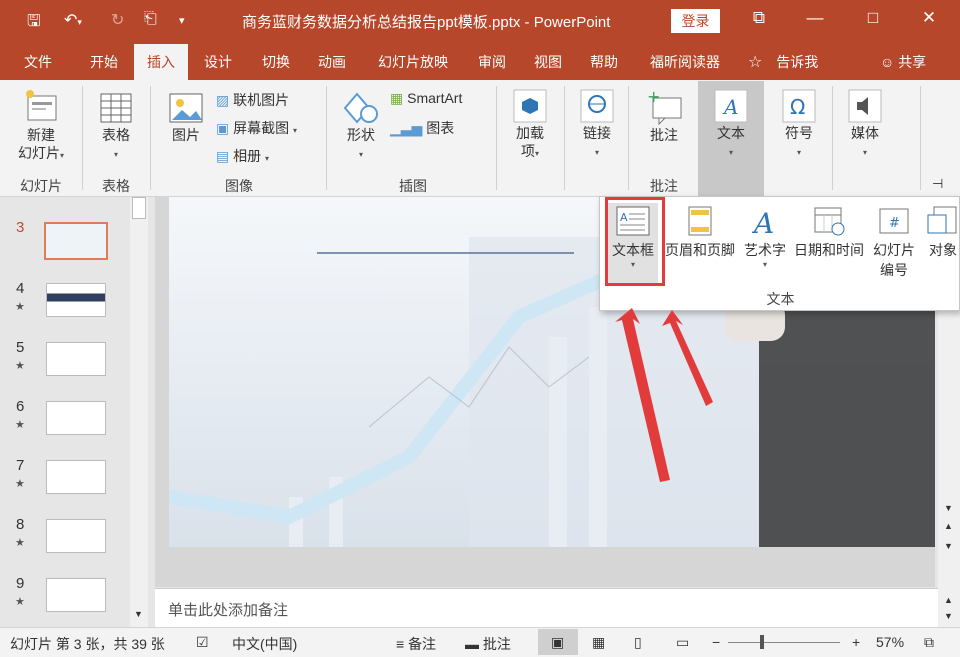 Image resolution: width=960 pixels, height=657 pixels. Describe the element at coordinates (223, 100) in the screenshot. I see `online-pictures-icon: ▨` at that location.